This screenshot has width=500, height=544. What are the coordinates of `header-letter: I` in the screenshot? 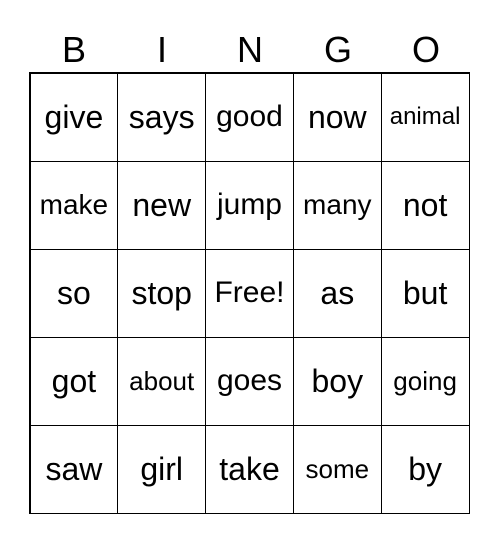 It's located at (161, 49).